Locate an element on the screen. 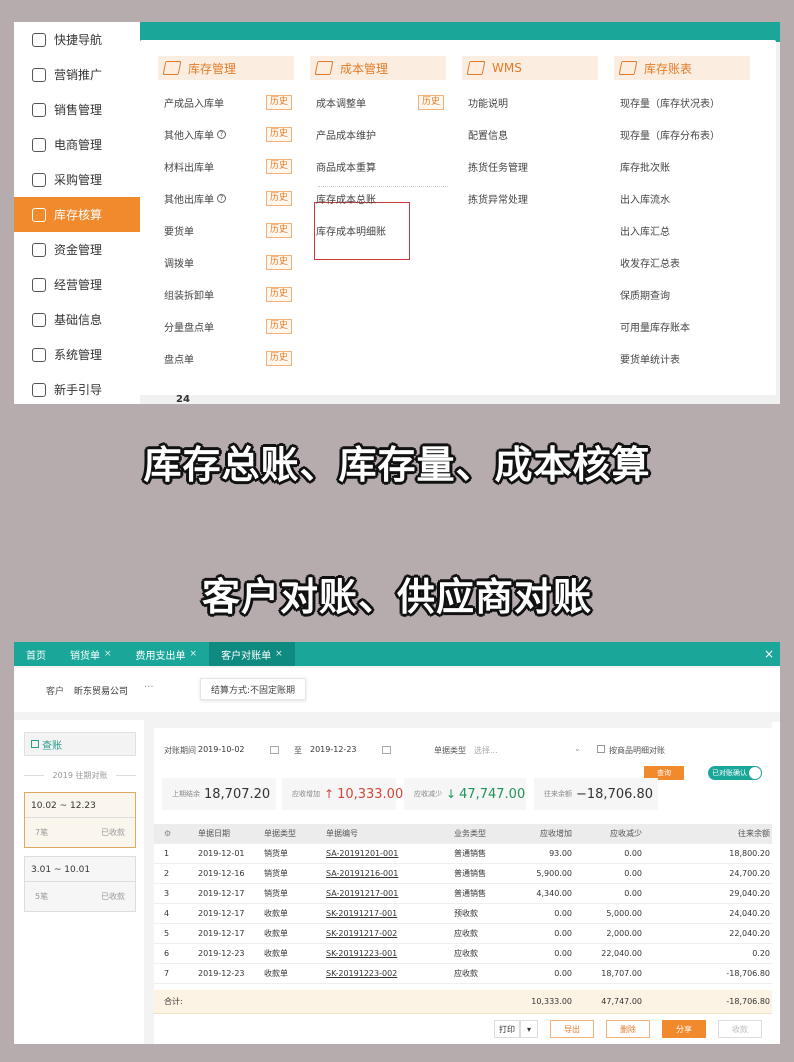 This screenshot has width=794, height=1062. menu-item: 成本调整单 历史 is located at coordinates (378, 102).